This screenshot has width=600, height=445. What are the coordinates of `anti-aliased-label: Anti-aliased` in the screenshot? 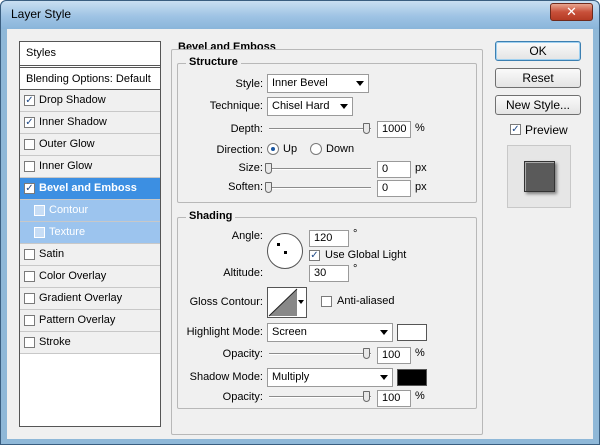 It's located at (365, 301).